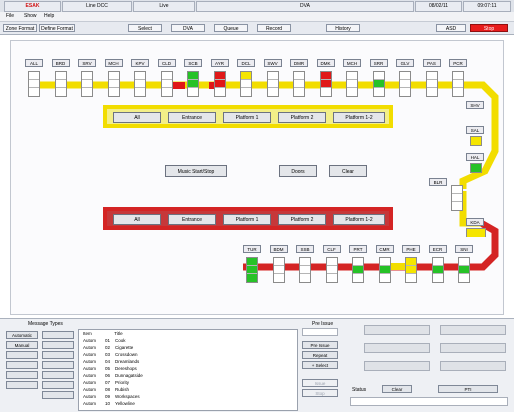 Image resolution: width=514 pixels, height=412 pixels. Describe the element at coordinates (302, 117) in the screenshot. I see `yellow-platform2-button: Platform 2` at that location.